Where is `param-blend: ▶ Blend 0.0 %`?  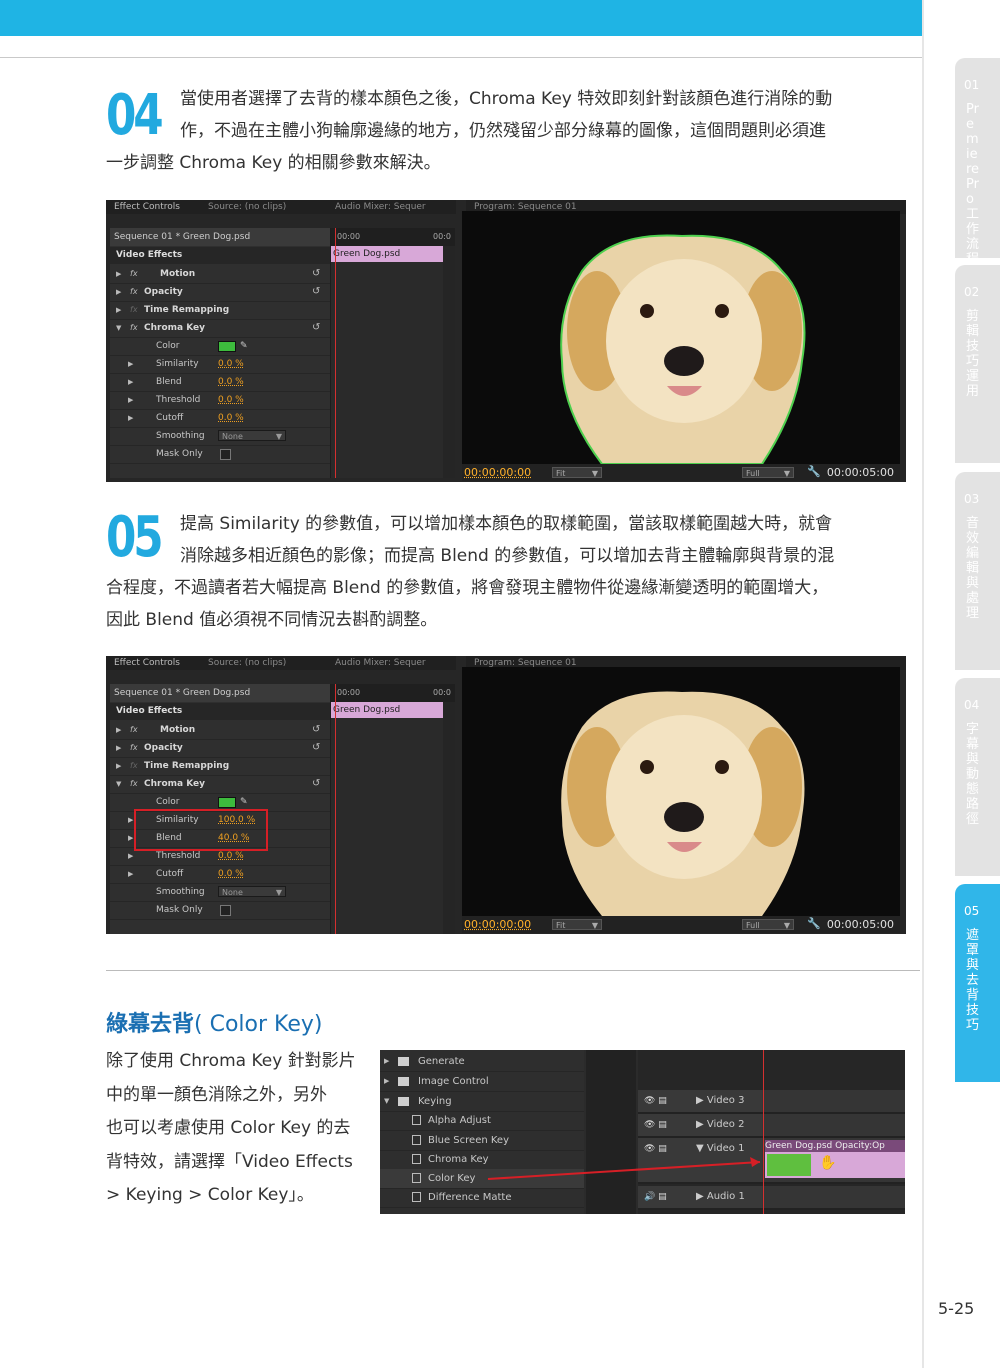 param-blend: ▶ Blend 0.0 % is located at coordinates (220, 382).